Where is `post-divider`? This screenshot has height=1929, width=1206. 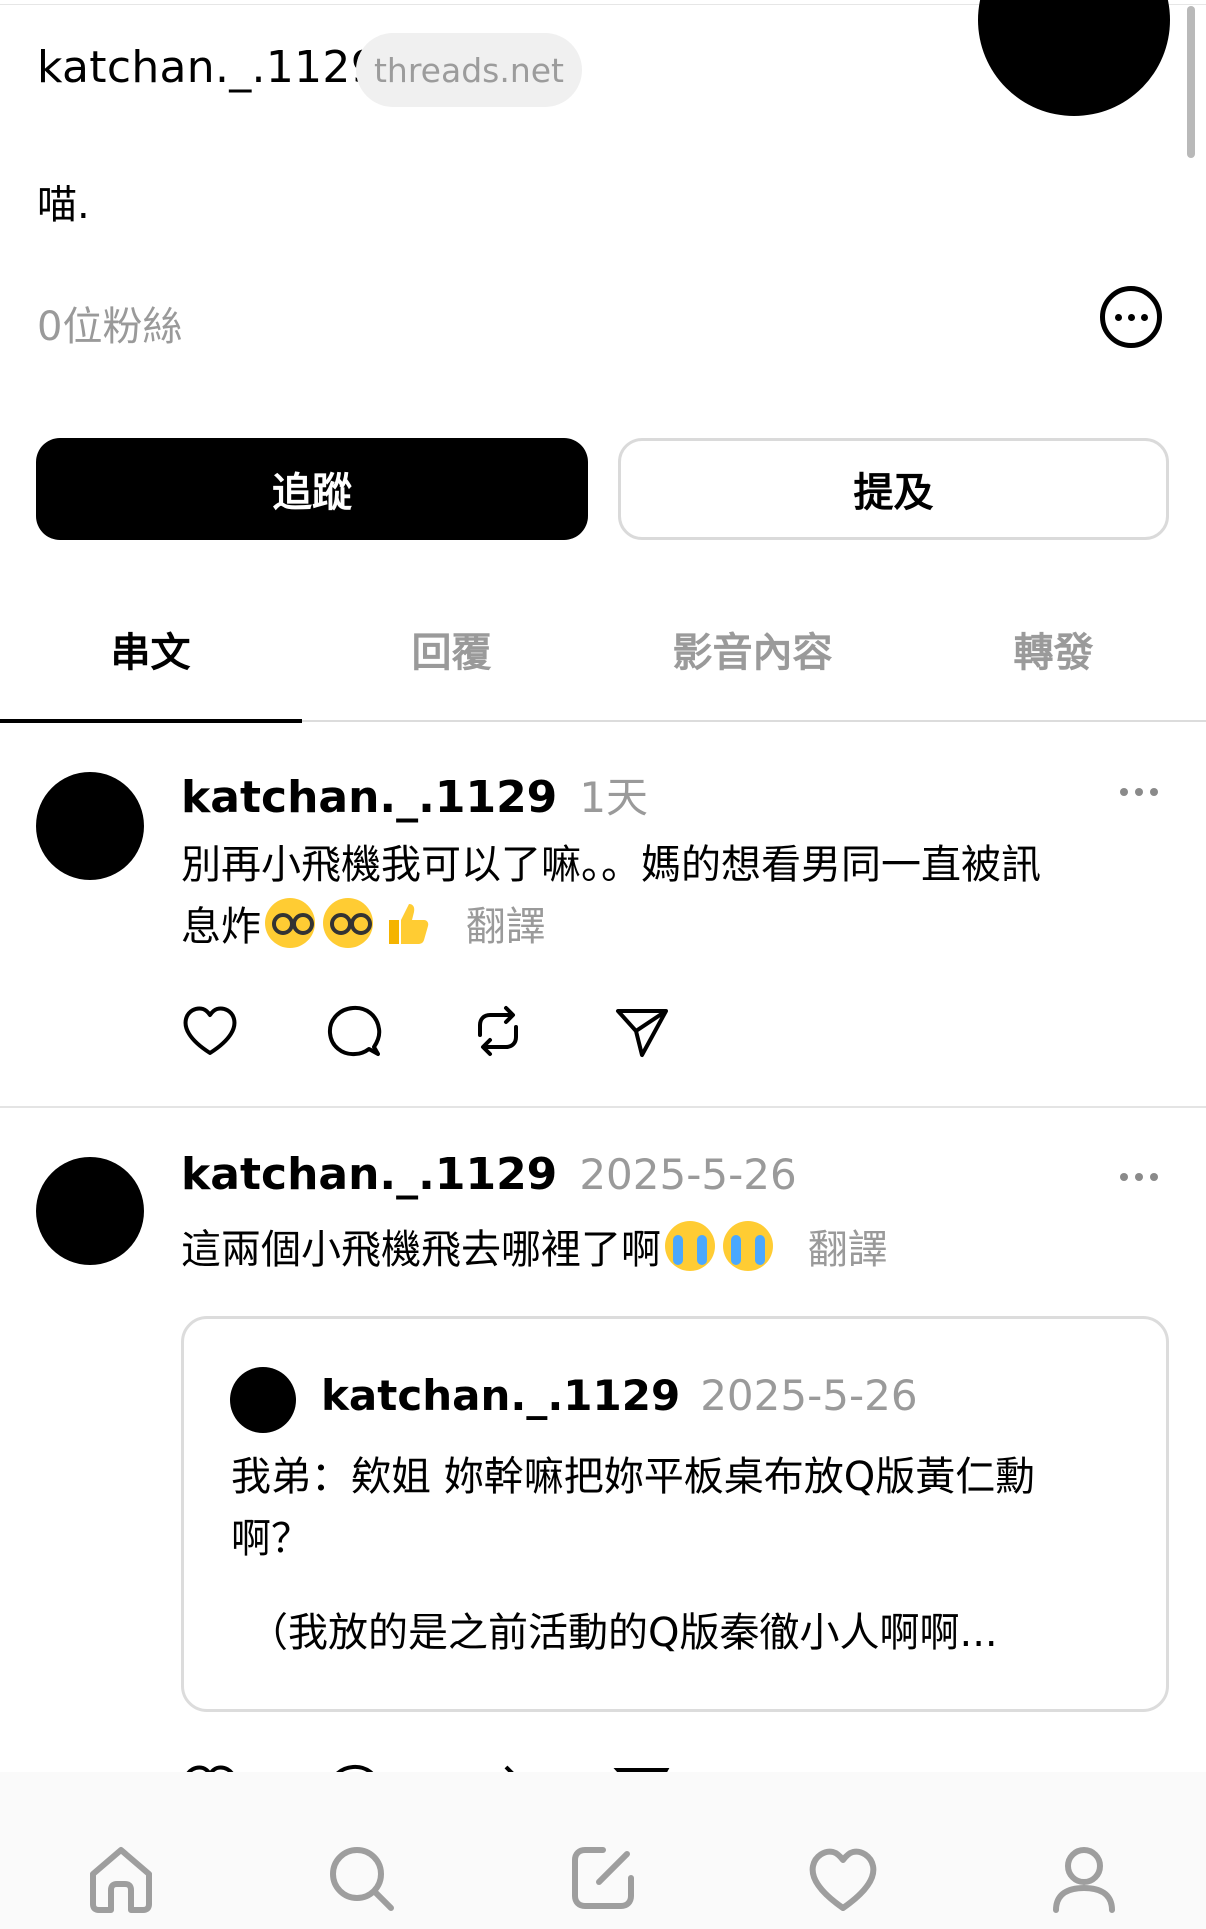
post-divider is located at coordinates (603, 1107).